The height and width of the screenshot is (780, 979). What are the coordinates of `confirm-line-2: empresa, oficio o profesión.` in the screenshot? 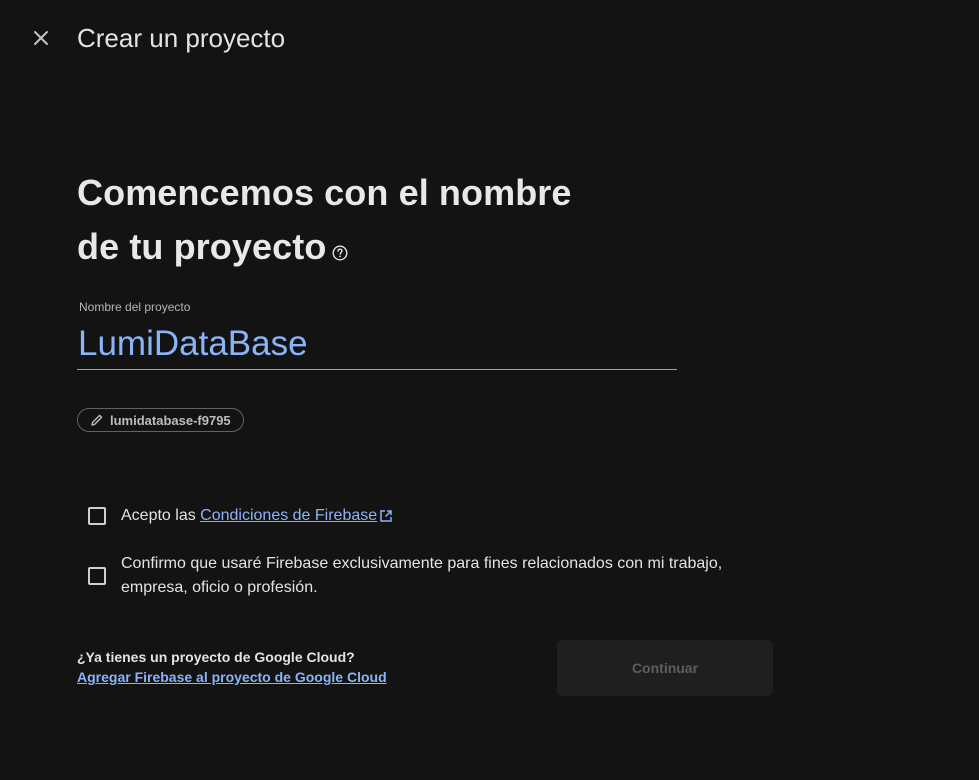 It's located at (219, 587).